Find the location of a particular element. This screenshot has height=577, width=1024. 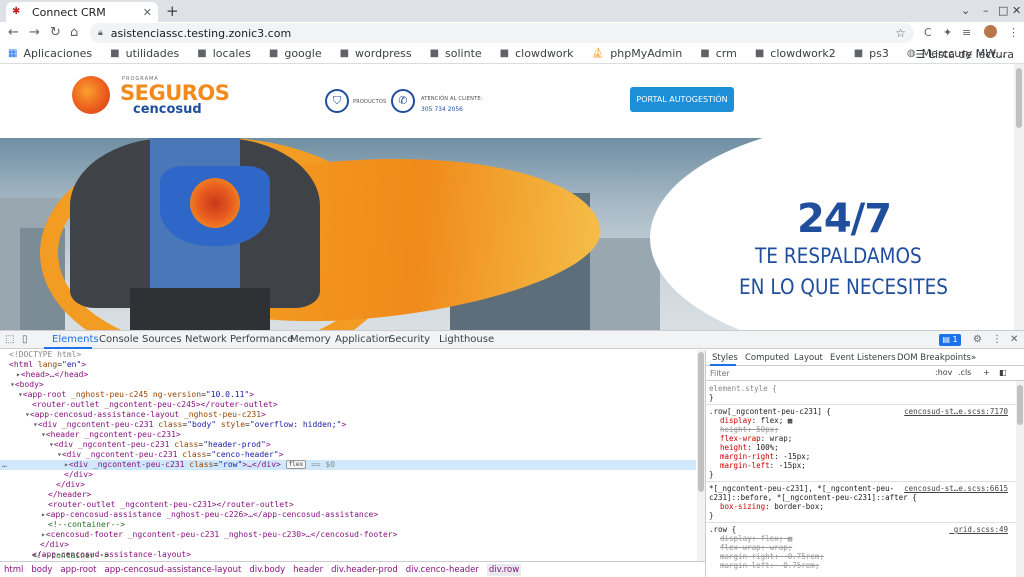

portal-autogestion-button: PORTAL AUTOGESTIÓN is located at coordinates (682, 99).